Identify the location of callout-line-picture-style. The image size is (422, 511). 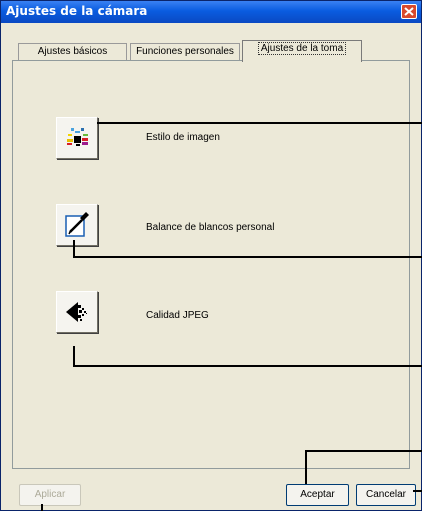
(259, 123).